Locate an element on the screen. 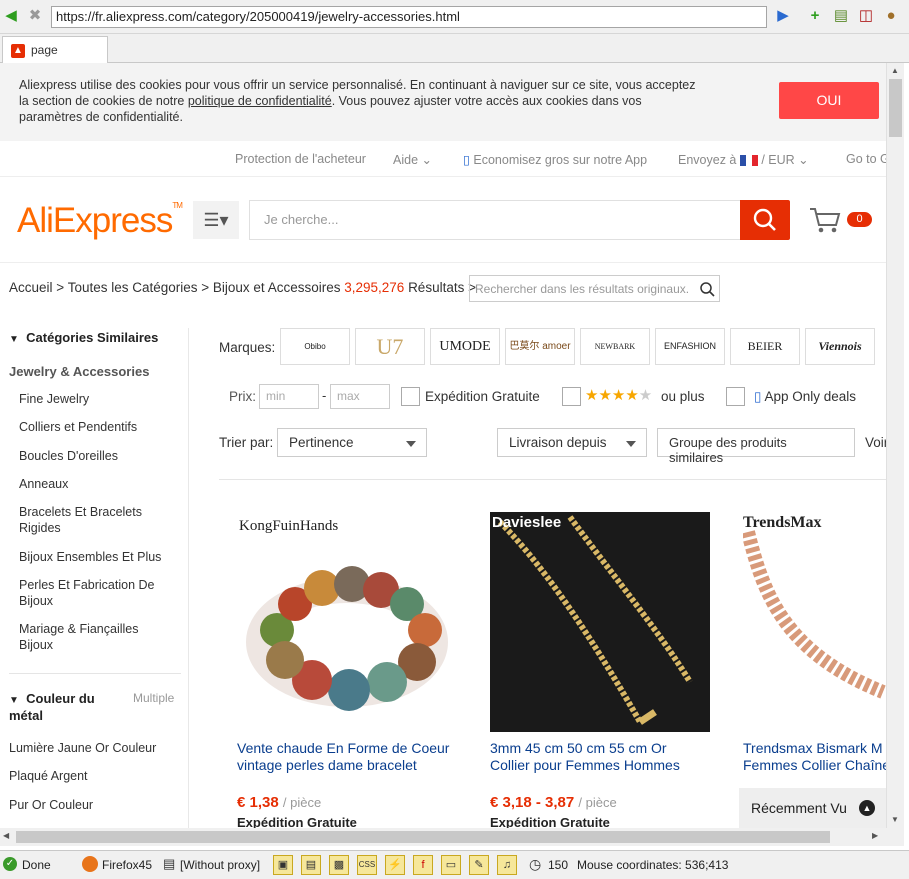 The width and height of the screenshot is (909, 879). music-icon: ♫ is located at coordinates (507, 865).